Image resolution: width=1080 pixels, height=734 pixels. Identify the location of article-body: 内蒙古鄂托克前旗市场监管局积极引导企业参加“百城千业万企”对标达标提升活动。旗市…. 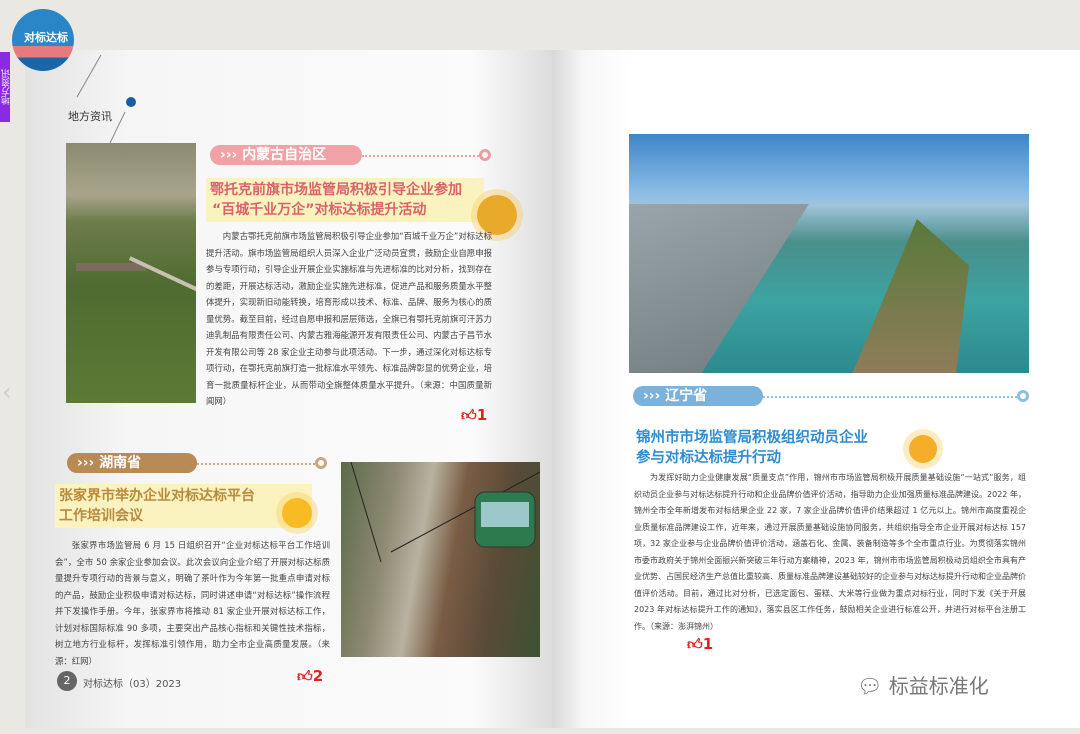
(349, 318).